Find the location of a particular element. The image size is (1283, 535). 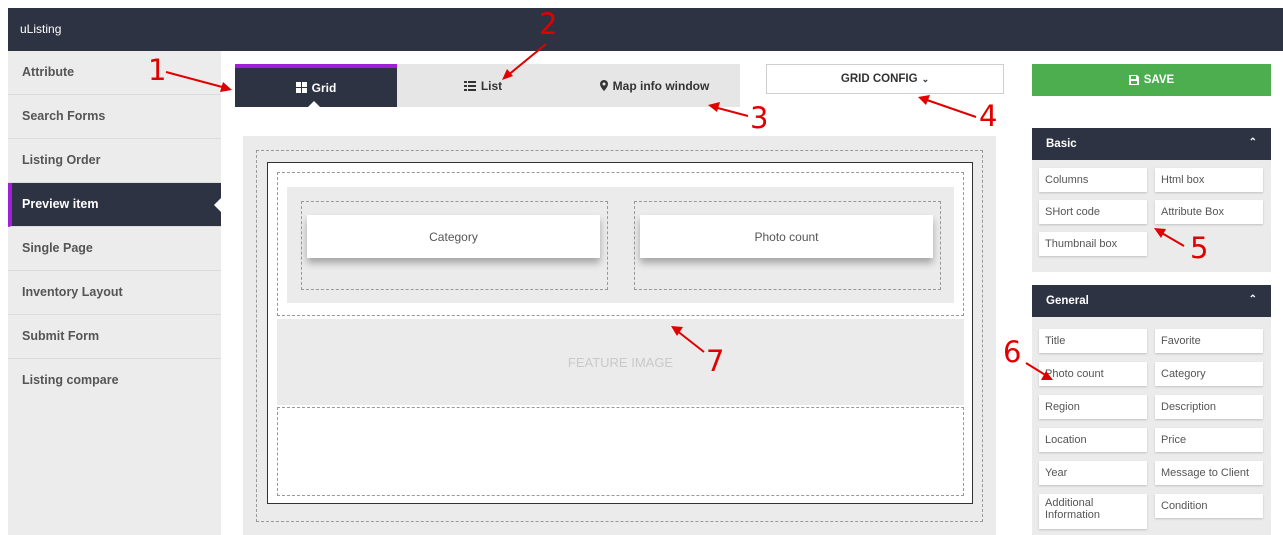

element-attribute-box: Attribute Box is located at coordinates (1209, 212).